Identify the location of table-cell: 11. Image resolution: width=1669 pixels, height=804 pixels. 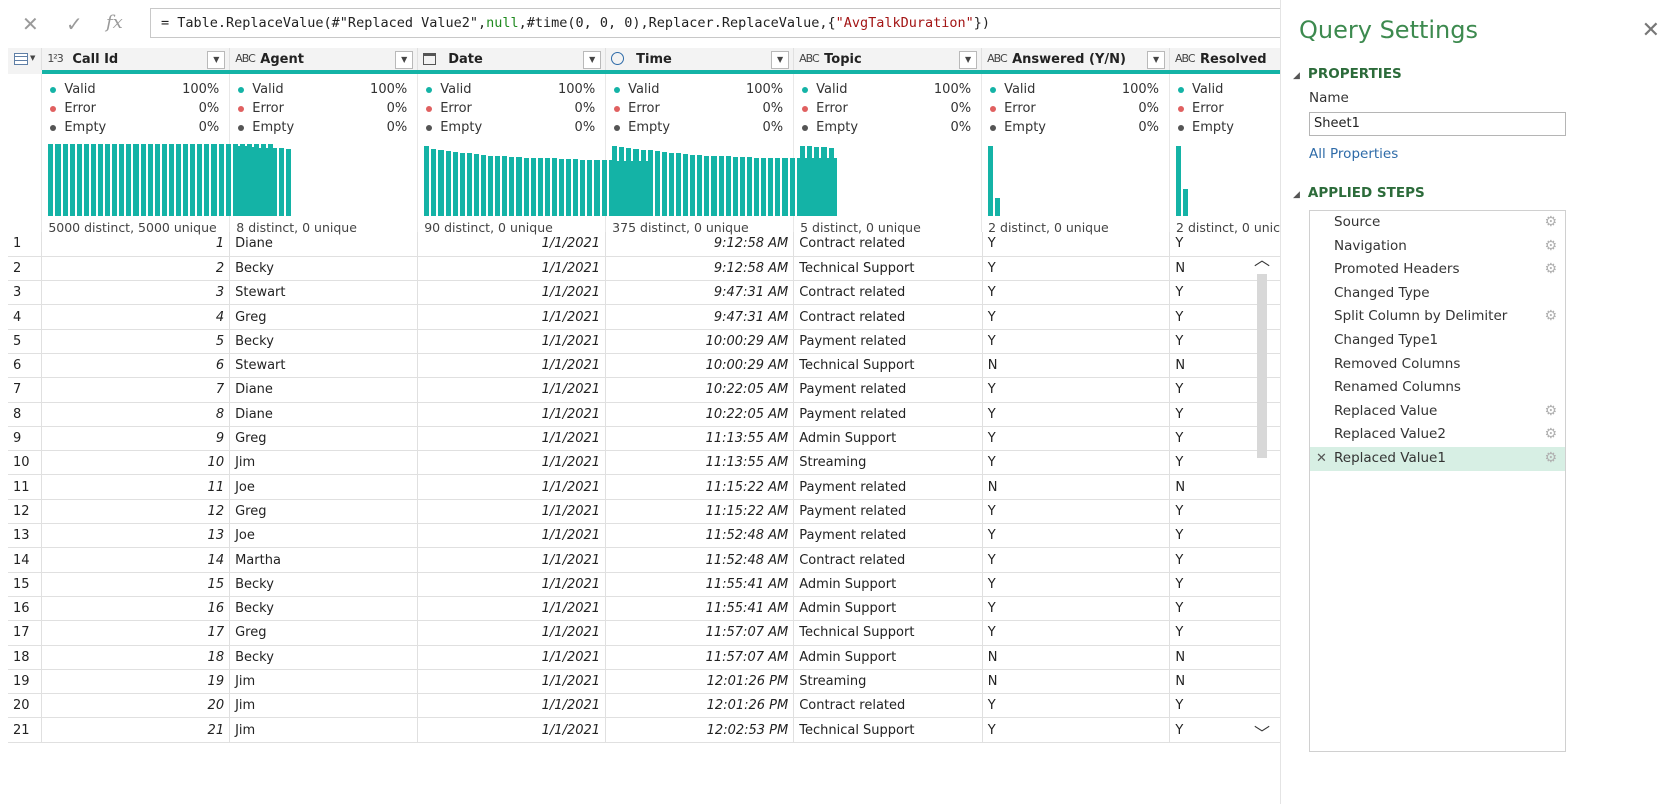
(136, 487).